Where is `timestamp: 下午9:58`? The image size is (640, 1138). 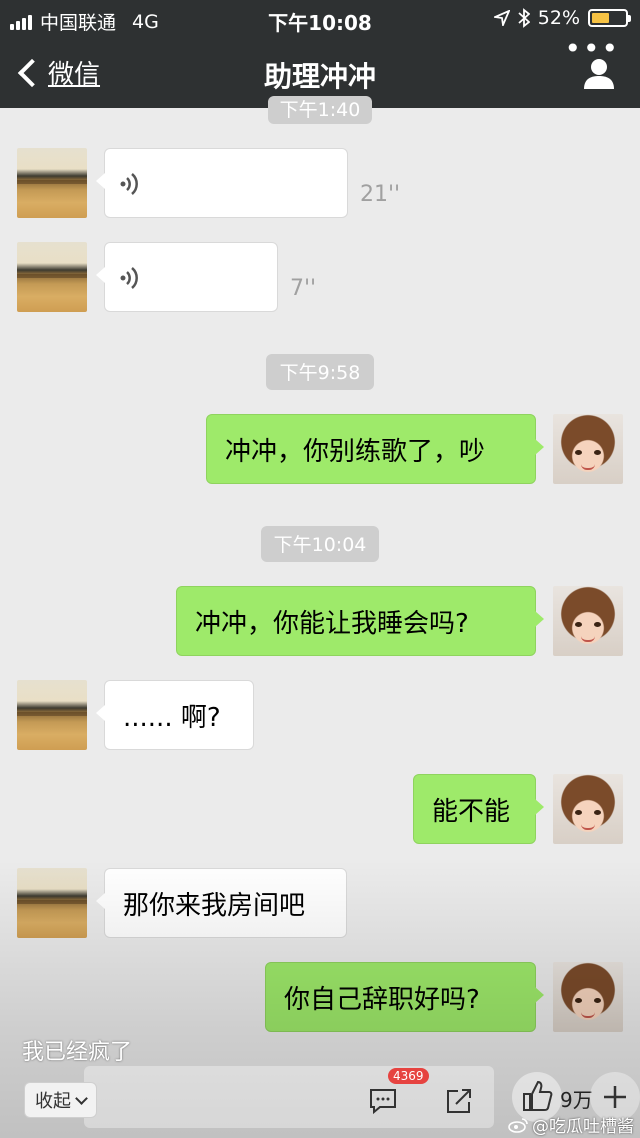 timestamp: 下午9:58 is located at coordinates (320, 372).